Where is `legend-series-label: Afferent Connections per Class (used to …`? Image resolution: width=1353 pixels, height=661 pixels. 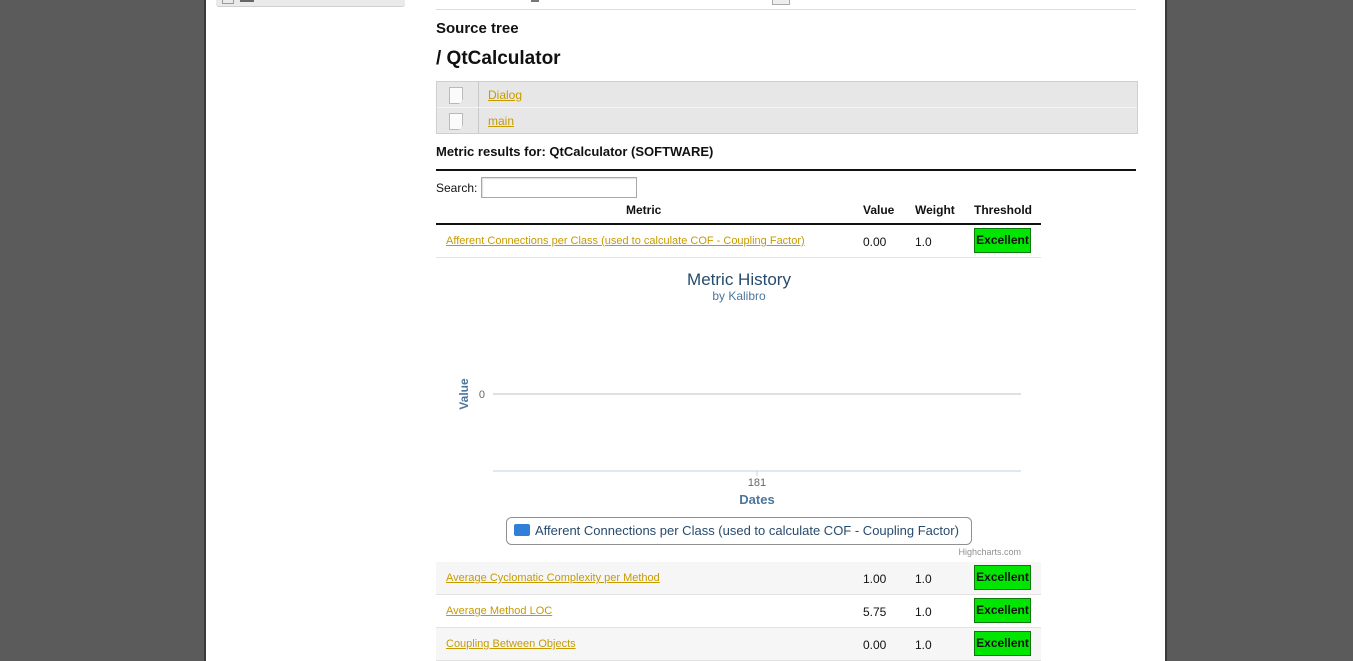
legend-series-label: Afferent Connections per Class (used to … is located at coordinates (747, 530).